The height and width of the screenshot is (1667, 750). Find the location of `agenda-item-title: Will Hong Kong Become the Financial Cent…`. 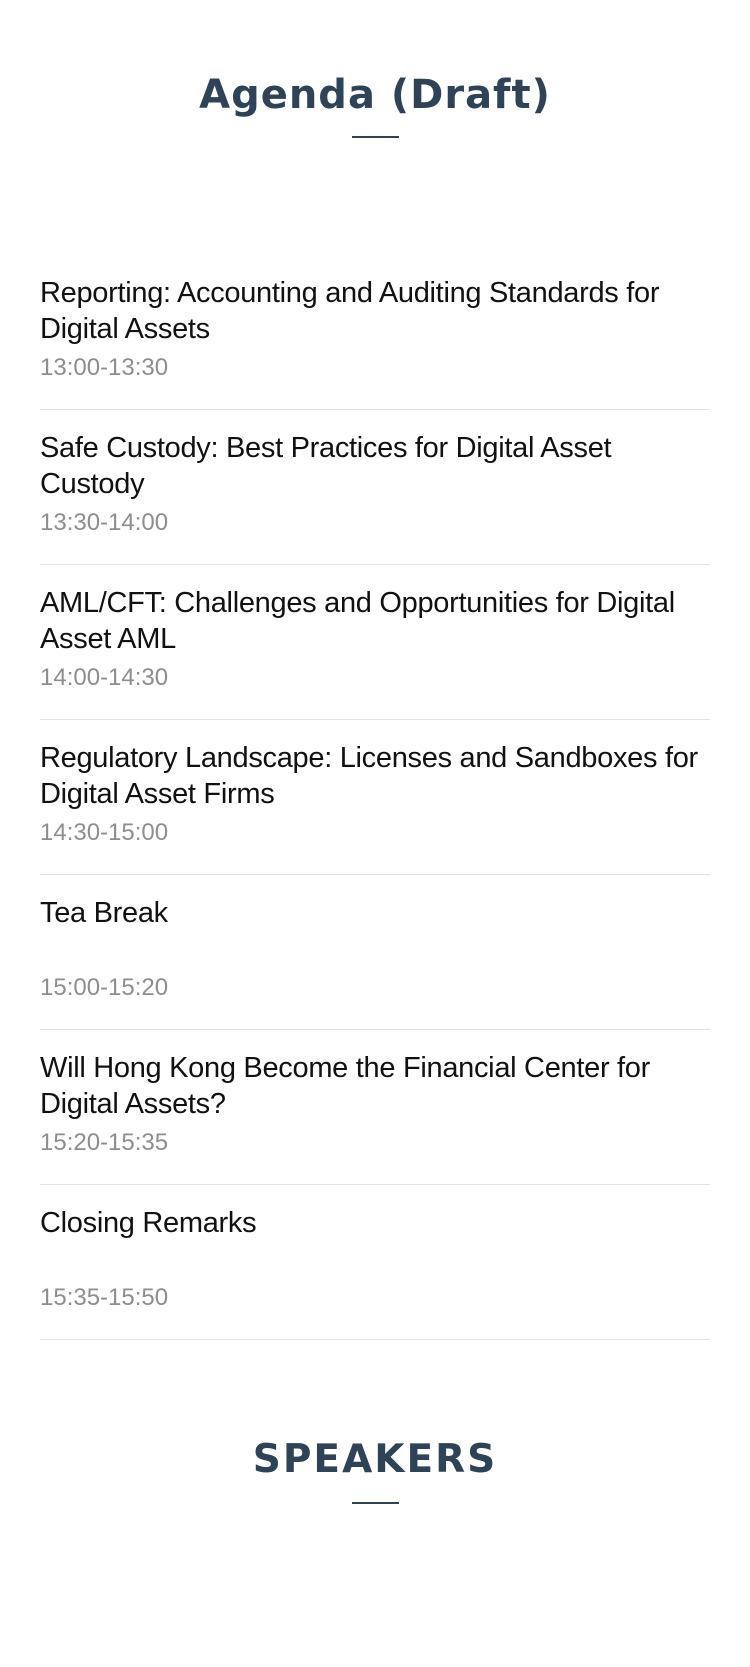

agenda-item-title: Will Hong Kong Become the Financial Cent… is located at coordinates (345, 1086).